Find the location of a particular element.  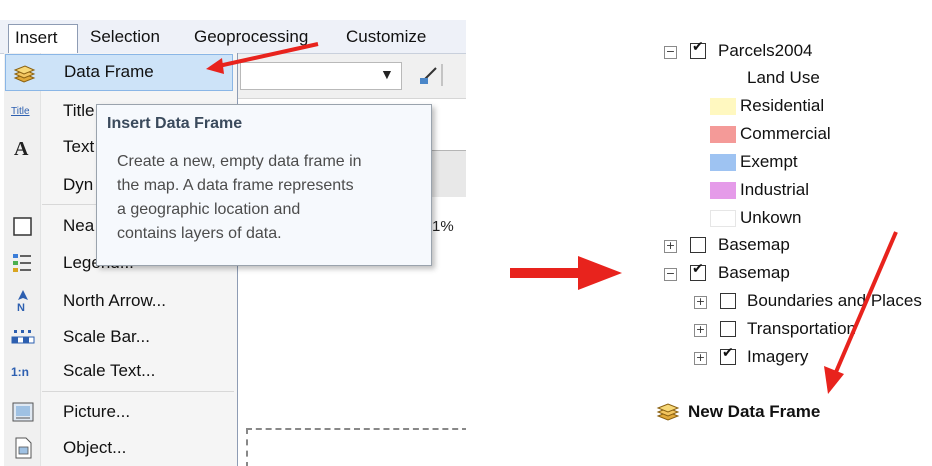

transition-arrow-icon is located at coordinates (566, 273).